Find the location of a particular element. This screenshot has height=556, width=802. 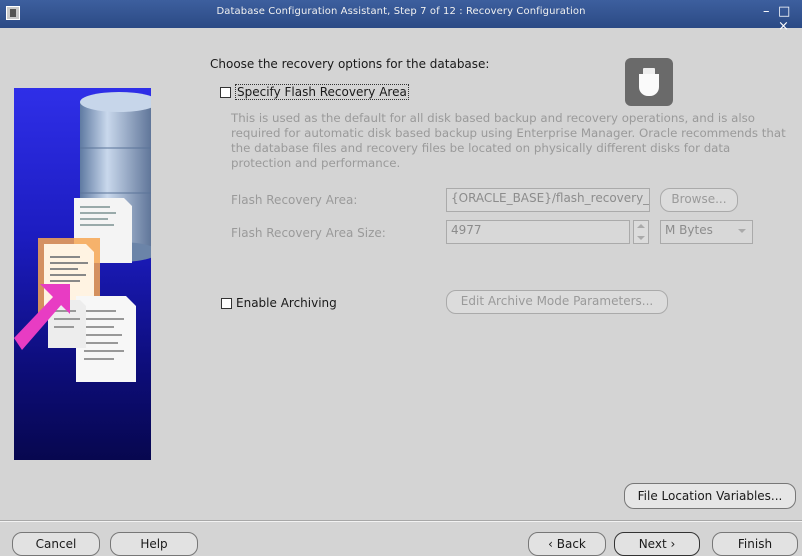

flash-recovery-checkbox is located at coordinates (225, 92).